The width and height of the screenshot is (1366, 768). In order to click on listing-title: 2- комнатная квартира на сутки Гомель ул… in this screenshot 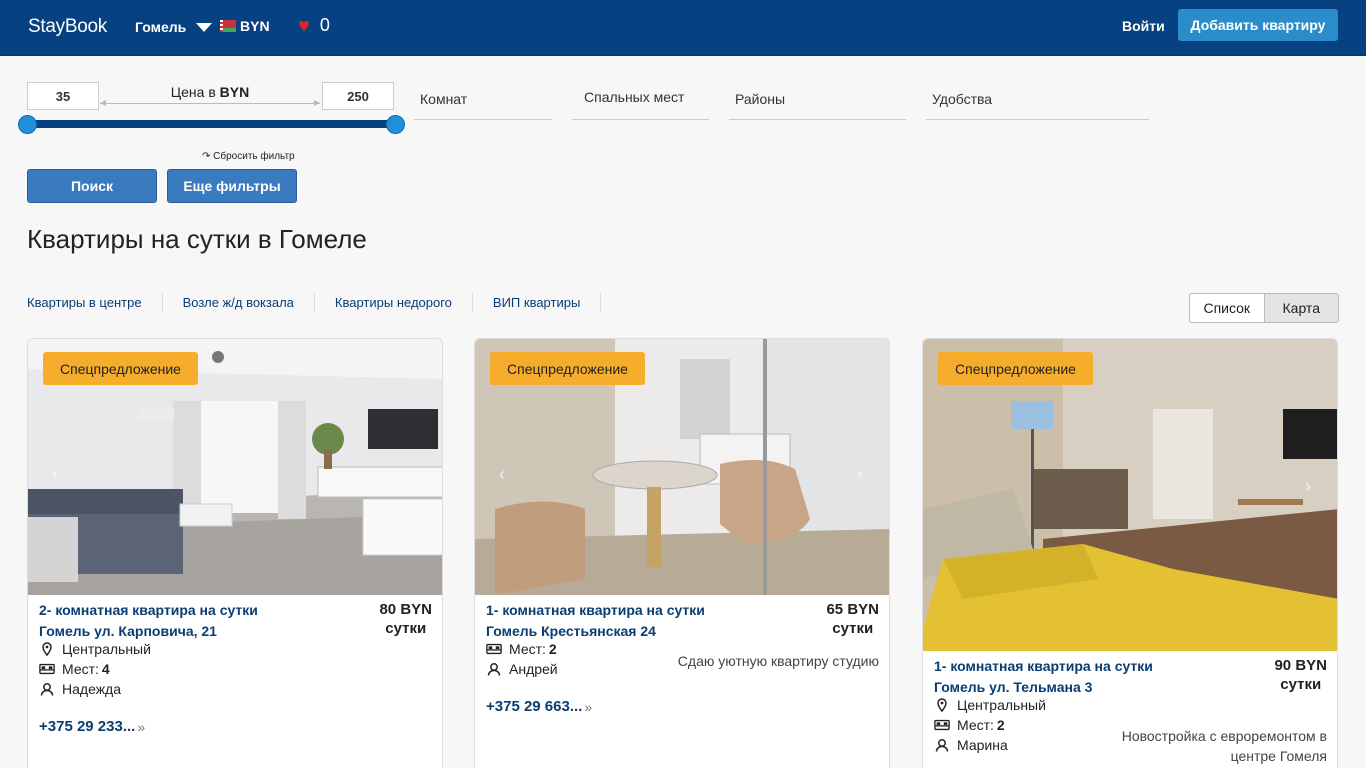, I will do `click(148, 621)`.